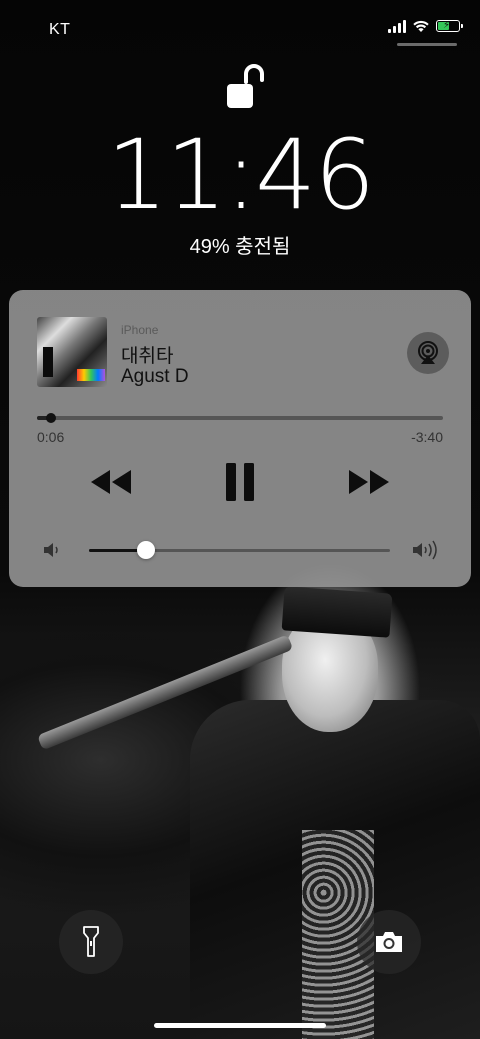 This screenshot has width=480, height=1039. I want to click on airplay-button, so click(428, 353).